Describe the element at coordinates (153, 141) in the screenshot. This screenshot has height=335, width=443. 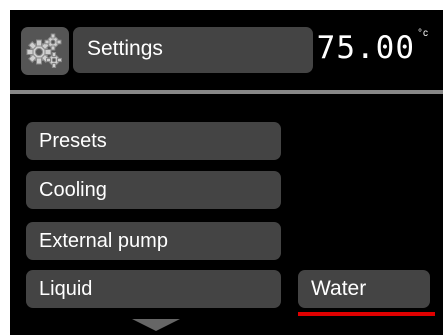
I see `menu-item-presets: Presets` at that location.